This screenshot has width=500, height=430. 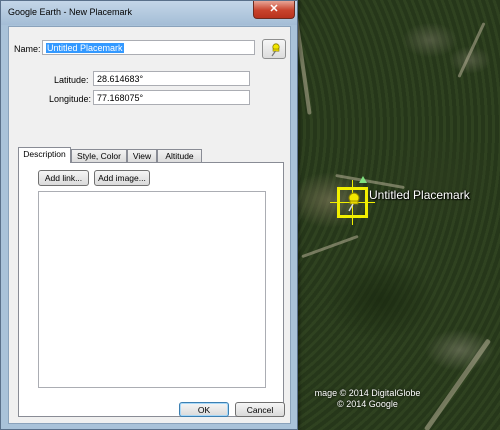 I want to click on tab-style-color: Style, Color, so click(x=99, y=155).